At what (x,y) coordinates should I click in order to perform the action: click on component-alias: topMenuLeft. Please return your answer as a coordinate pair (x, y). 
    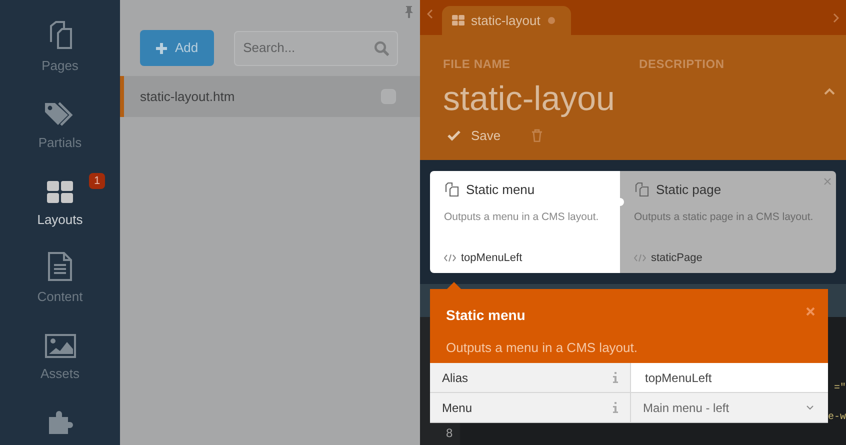
    Looking at the image, I should click on (491, 258).